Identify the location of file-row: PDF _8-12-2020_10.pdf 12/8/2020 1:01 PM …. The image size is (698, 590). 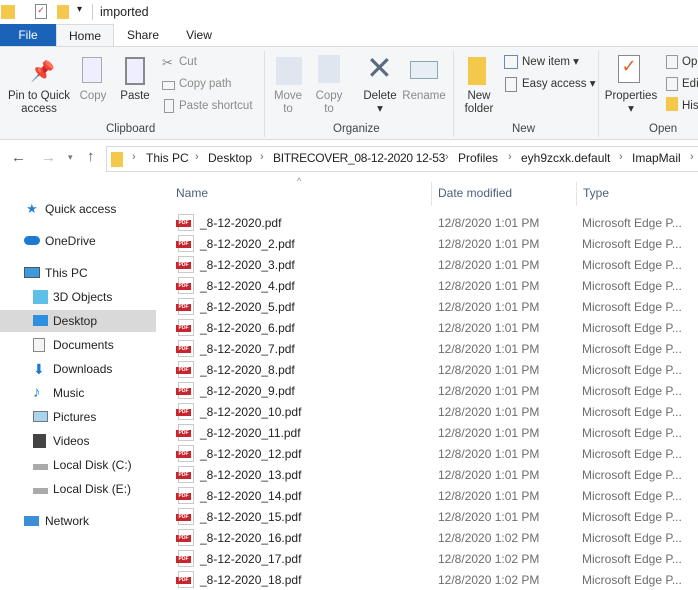
(434, 411).